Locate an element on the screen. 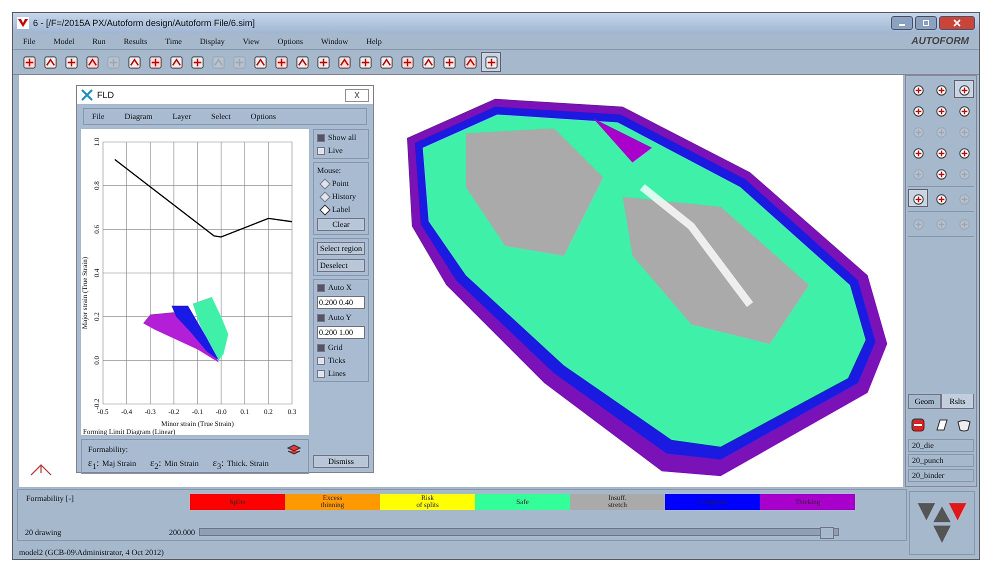  object-list-item: 20_die is located at coordinates (941, 445).